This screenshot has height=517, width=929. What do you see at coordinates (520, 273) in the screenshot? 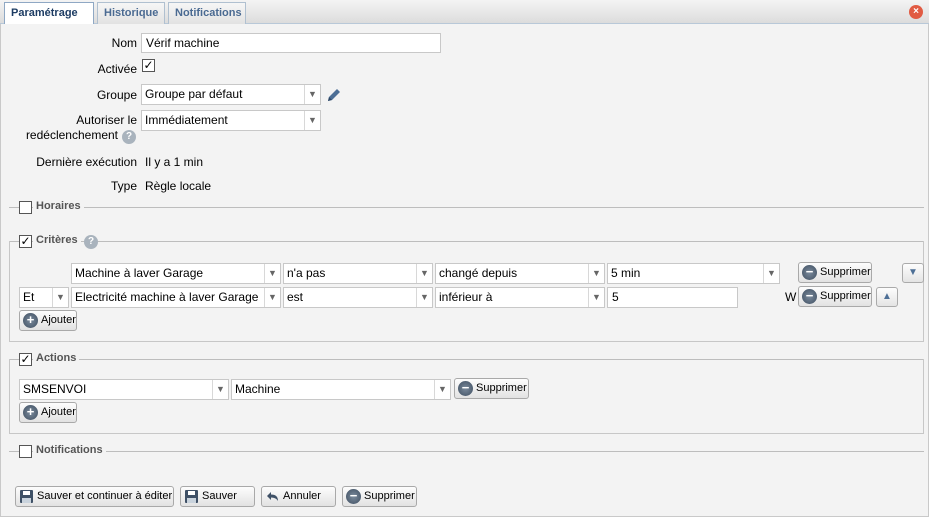
I see `criteria-1-condition-select: changé depuis ▼` at bounding box center [520, 273].